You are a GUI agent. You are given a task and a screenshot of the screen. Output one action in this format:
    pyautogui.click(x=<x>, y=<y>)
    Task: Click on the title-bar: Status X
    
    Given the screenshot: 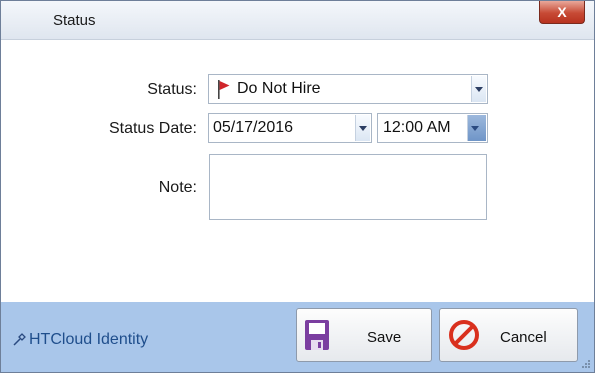 What is the action you would take?
    pyautogui.click(x=297, y=20)
    